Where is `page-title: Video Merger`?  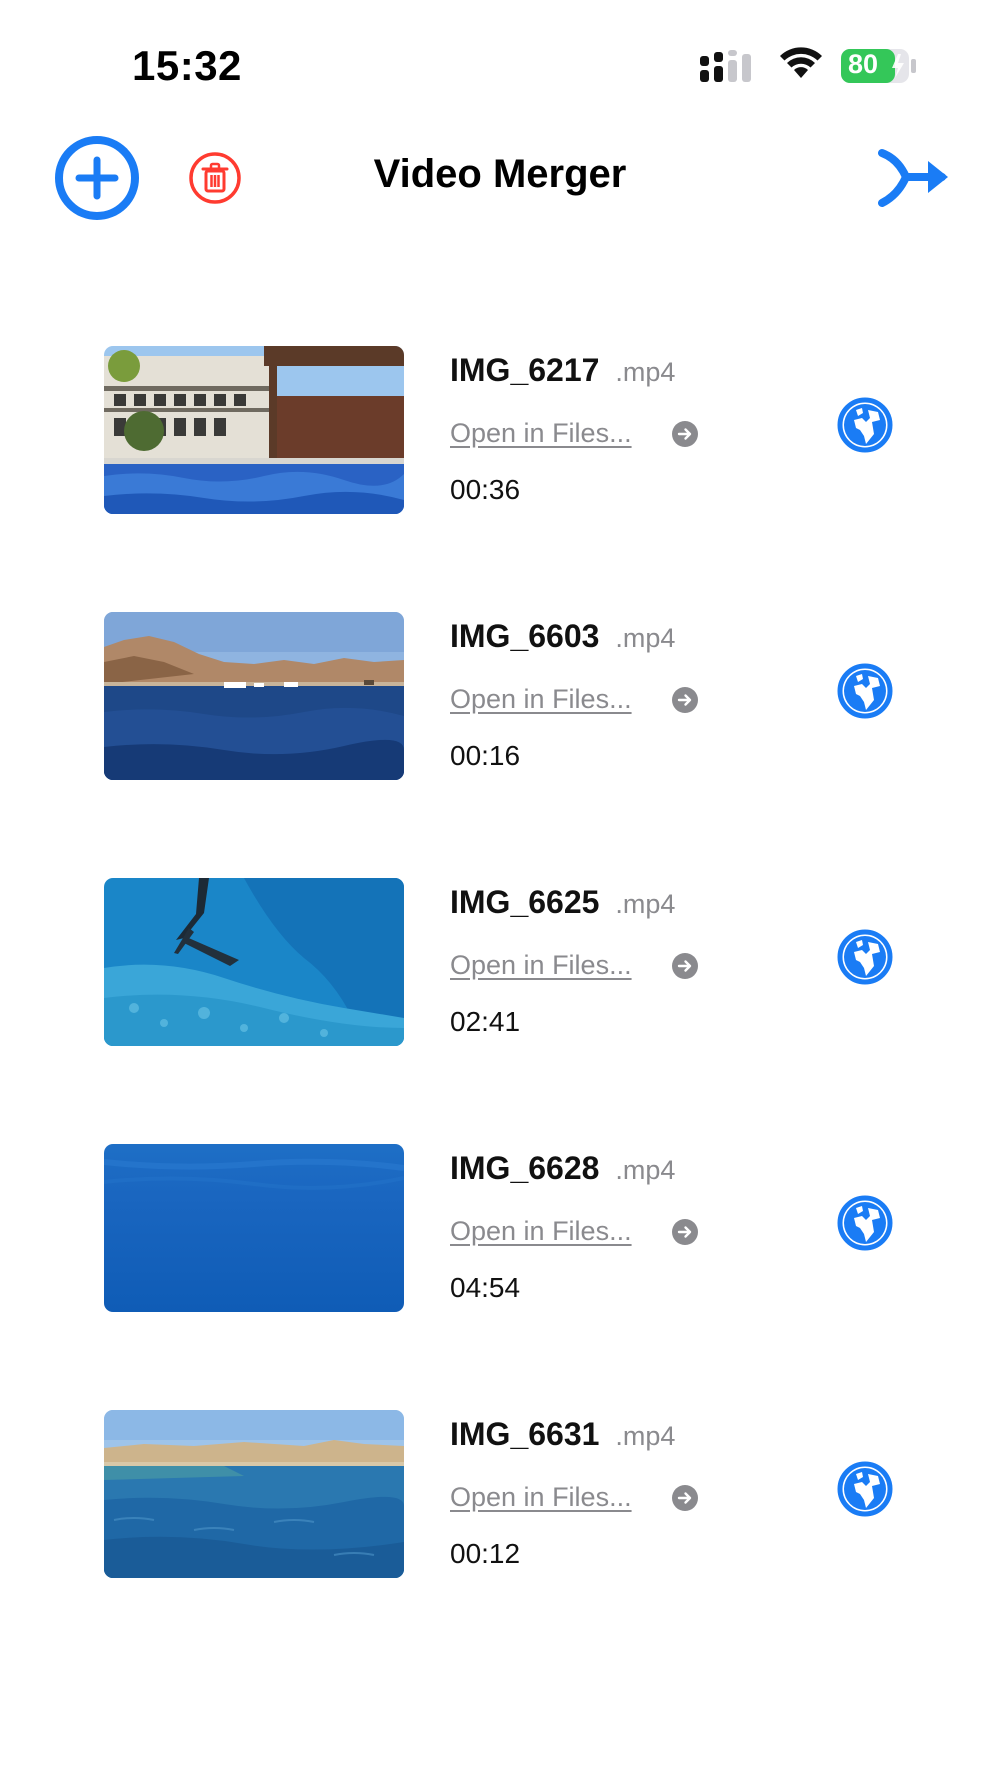
page-title: Video Merger is located at coordinates (500, 174).